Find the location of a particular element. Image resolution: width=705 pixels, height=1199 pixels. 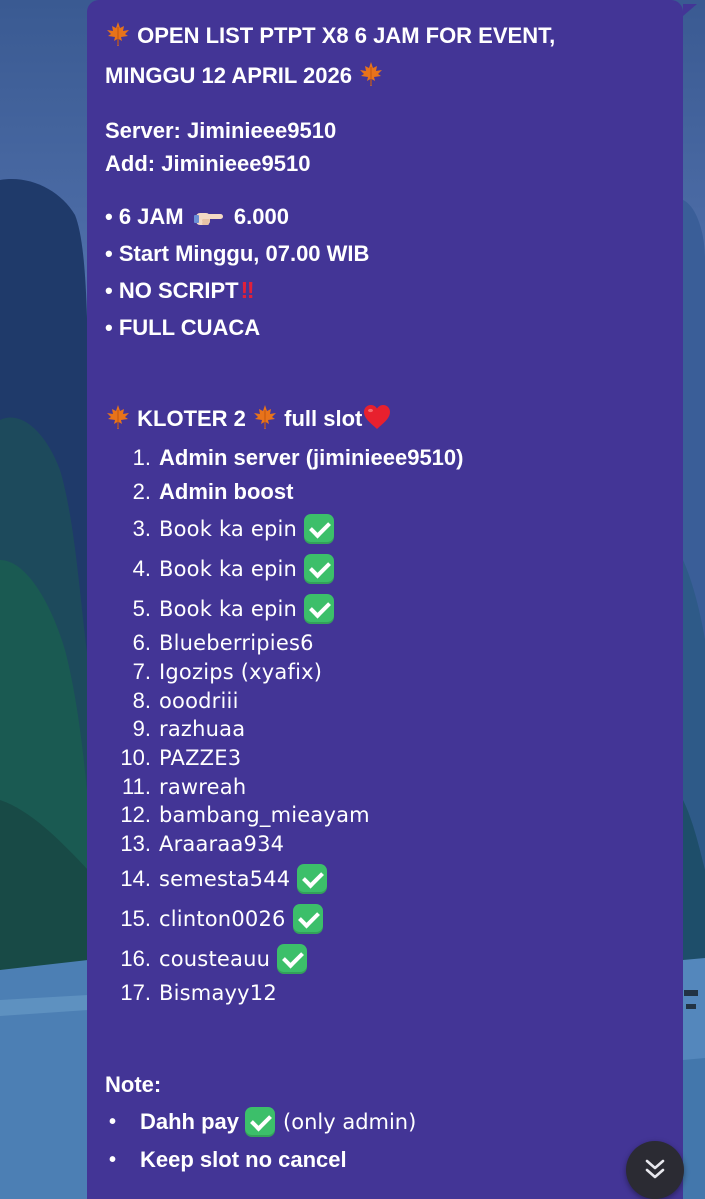

list-item: 13. Araaraa934 is located at coordinates (385, 844).